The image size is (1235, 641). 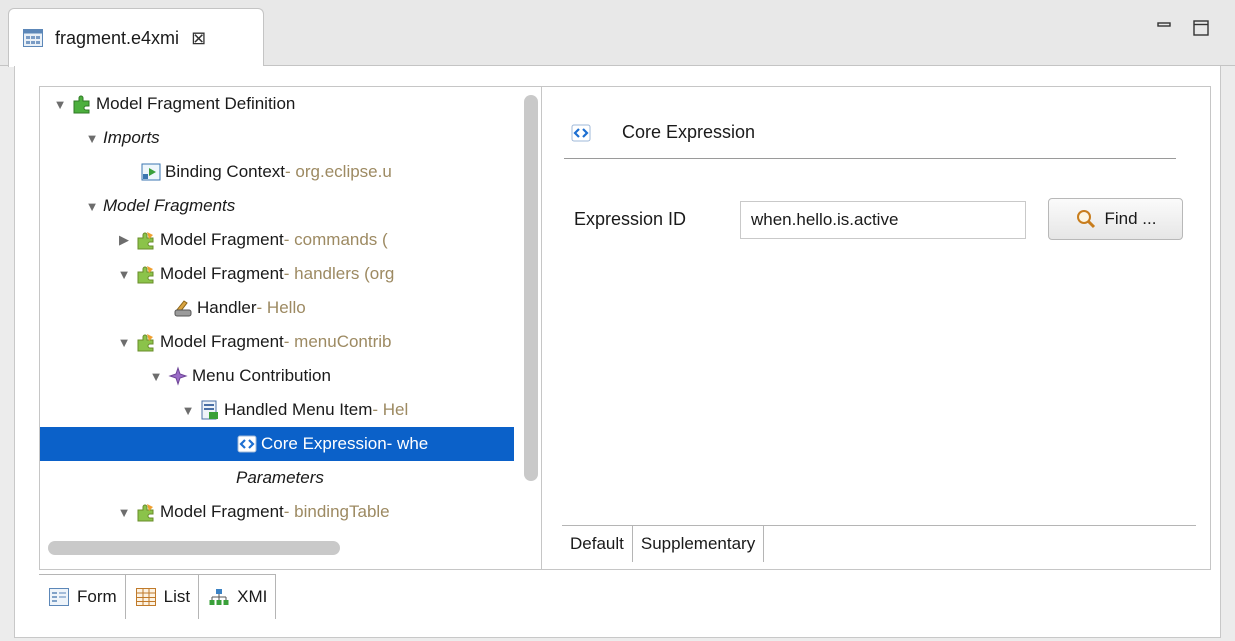 What do you see at coordinates (261, 375) in the screenshot?
I see `tree-row-label: Menu Contribution` at bounding box center [261, 375].